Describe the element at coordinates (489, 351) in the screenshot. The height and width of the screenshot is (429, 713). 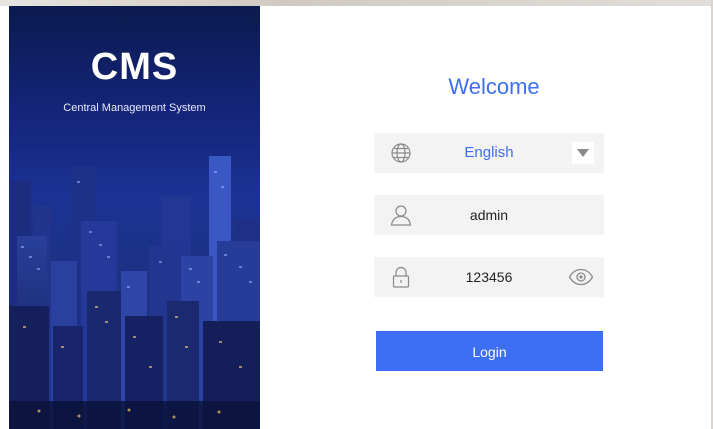
I see `login-button: Login` at that location.